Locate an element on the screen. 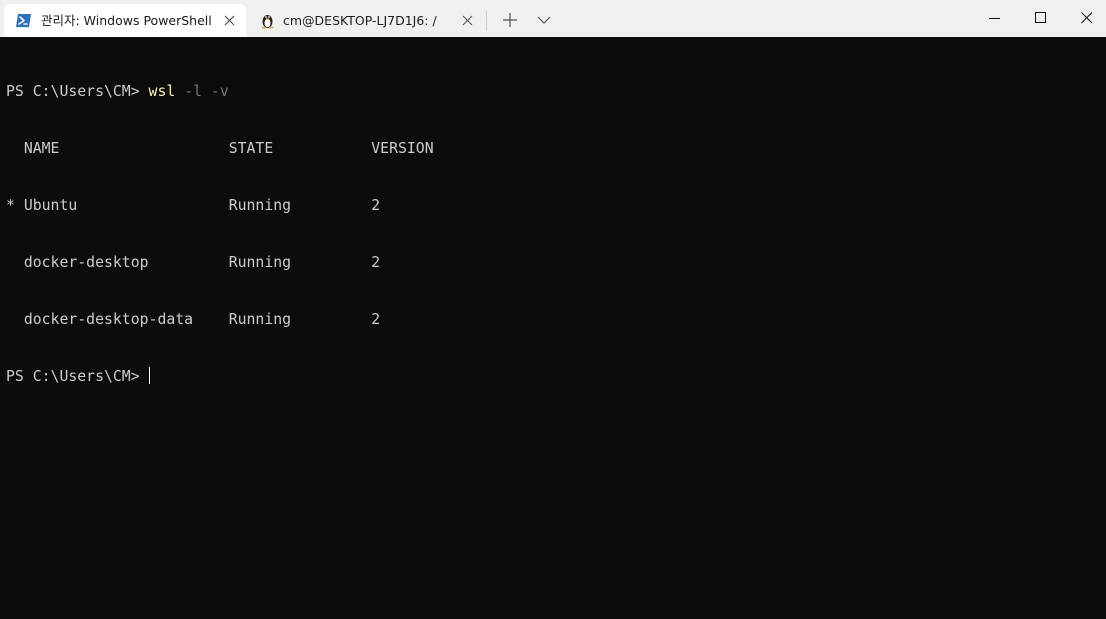 This screenshot has width=1106, height=619. maximize-icon is located at coordinates (1040, 17).